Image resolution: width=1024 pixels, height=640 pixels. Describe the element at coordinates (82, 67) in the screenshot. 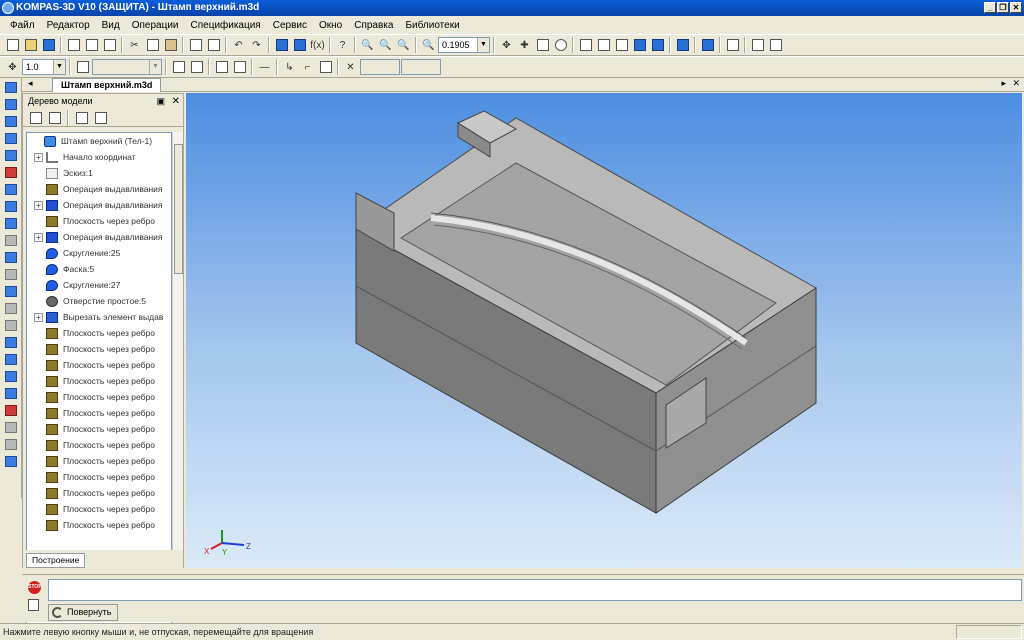

I see `layer-icon` at that location.